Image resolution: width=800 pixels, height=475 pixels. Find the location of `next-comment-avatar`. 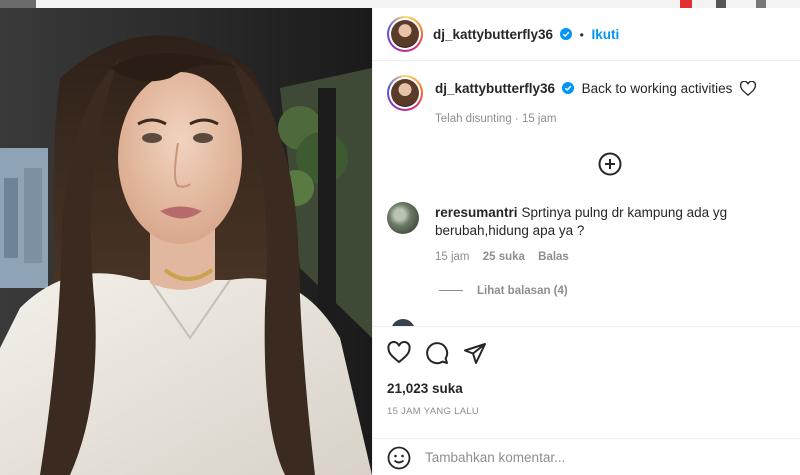

next-comment-avatar is located at coordinates (403, 322).